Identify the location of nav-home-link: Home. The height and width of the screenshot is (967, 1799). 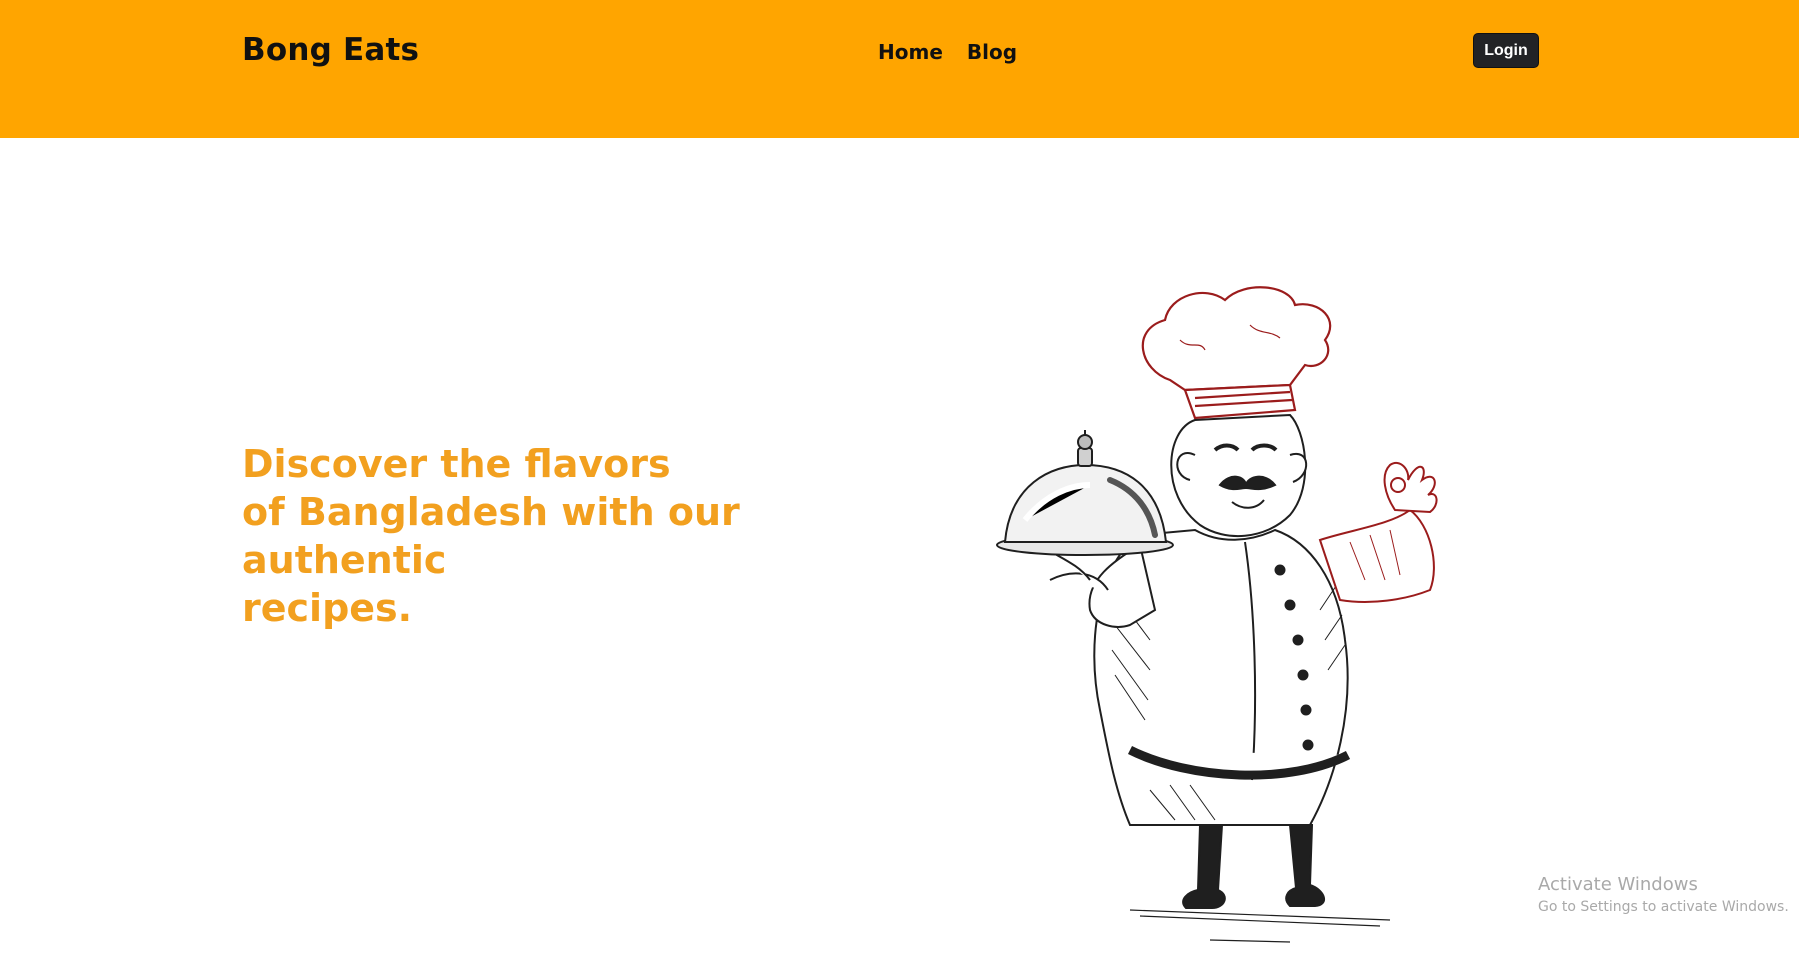
(910, 52).